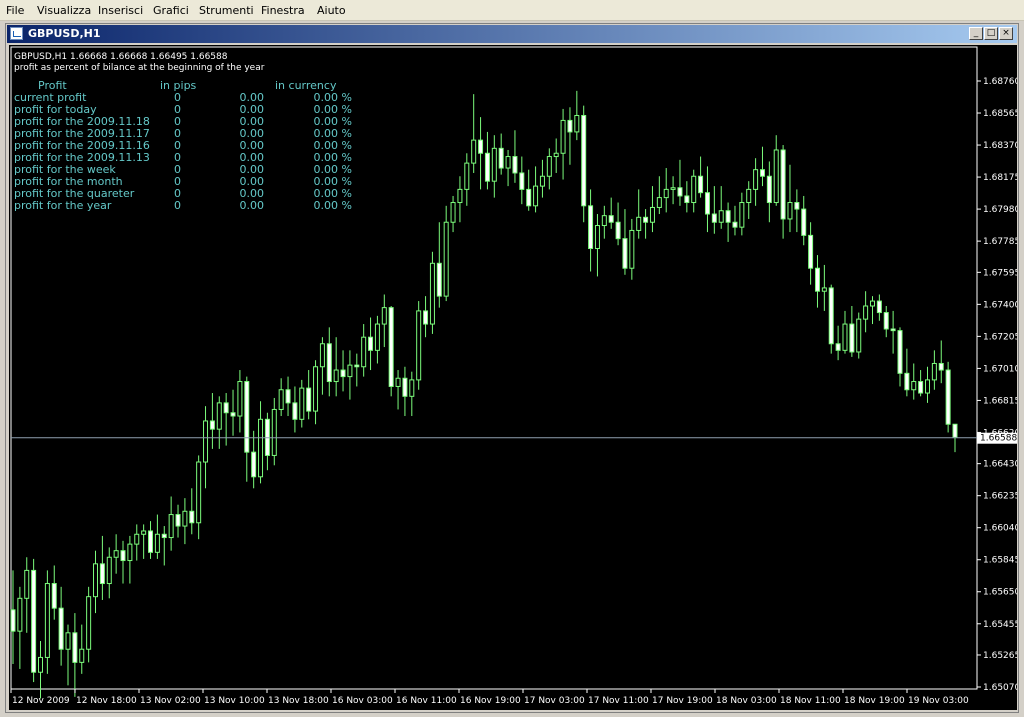  Describe the element at coordinates (16, 33) in the screenshot. I see `chart-window-icon` at that location.